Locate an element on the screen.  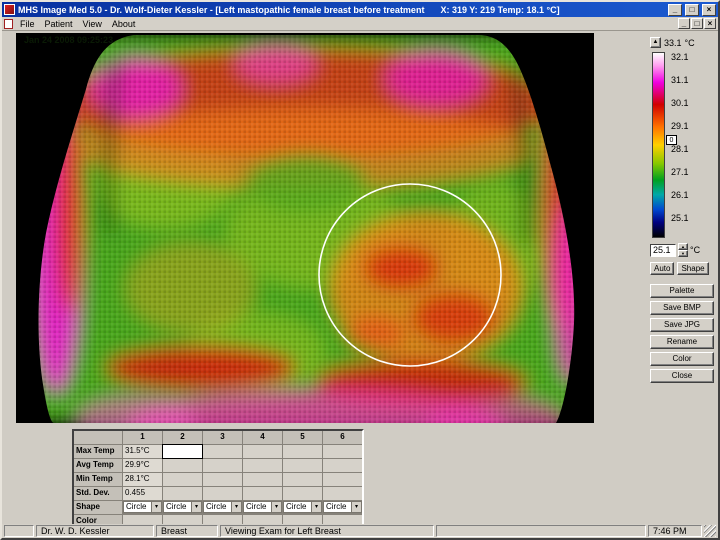
selected-cell is located at coordinates (182, 451).